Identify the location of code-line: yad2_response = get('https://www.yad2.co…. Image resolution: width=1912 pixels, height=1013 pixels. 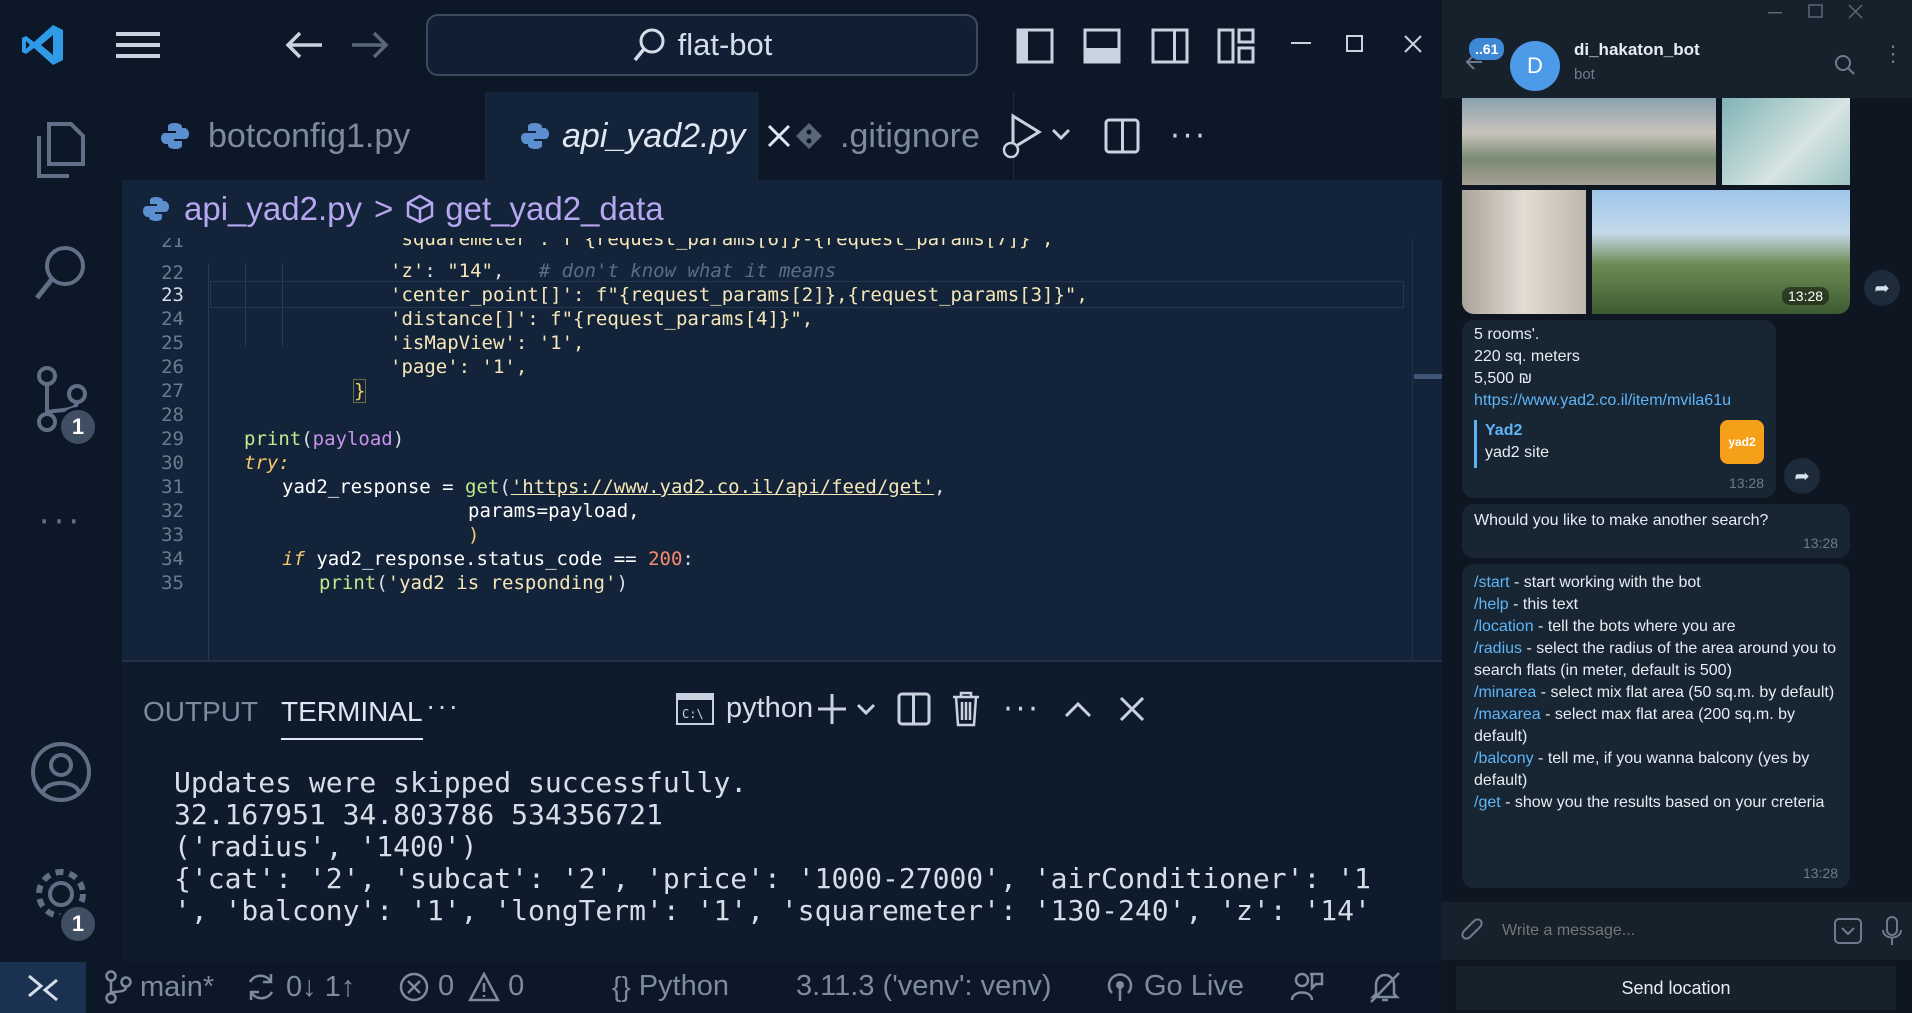
(614, 487).